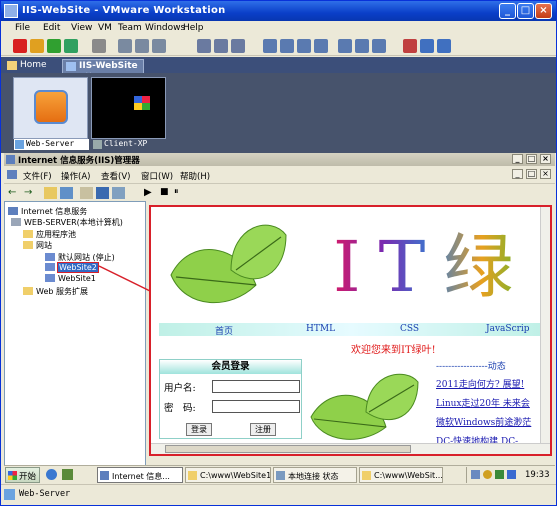 The width and height of the screenshot is (557, 506). Describe the element at coordinates (73, 222) in the screenshot. I see `tree-label: WEB-SERVER(本地计算机)` at that location.